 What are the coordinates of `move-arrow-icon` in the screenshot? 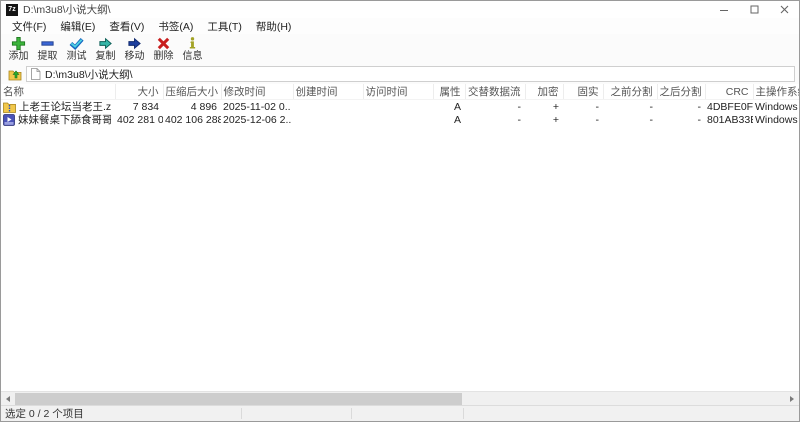 It's located at (134, 43).